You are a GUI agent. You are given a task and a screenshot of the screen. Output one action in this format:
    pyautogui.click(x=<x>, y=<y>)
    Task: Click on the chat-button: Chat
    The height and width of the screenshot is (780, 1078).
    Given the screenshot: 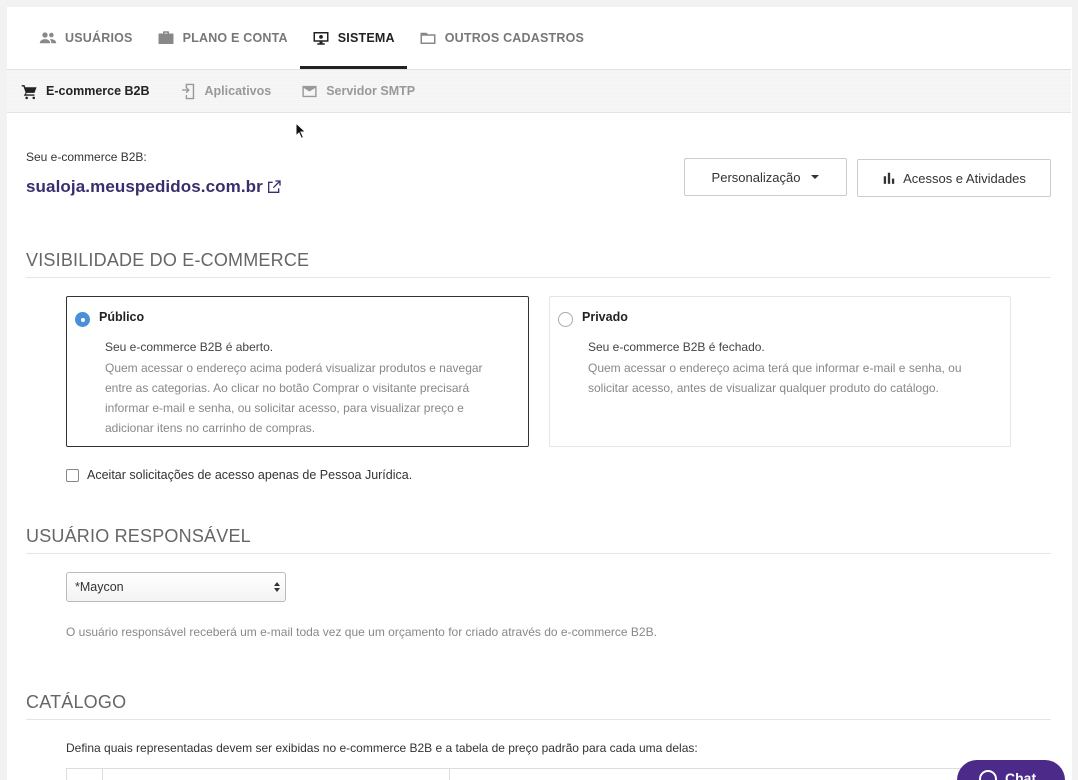 What is the action you would take?
    pyautogui.click(x=1011, y=770)
    